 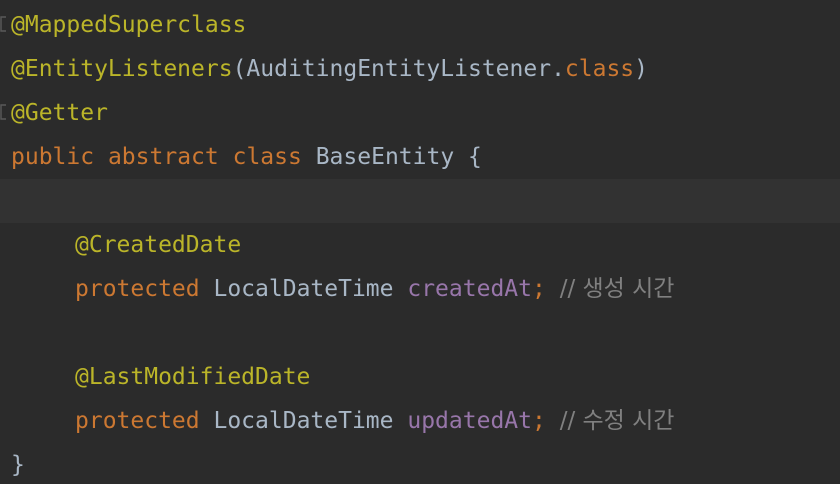 I want to click on annotation-created-date: @CreatedDate, so click(x=158, y=245).